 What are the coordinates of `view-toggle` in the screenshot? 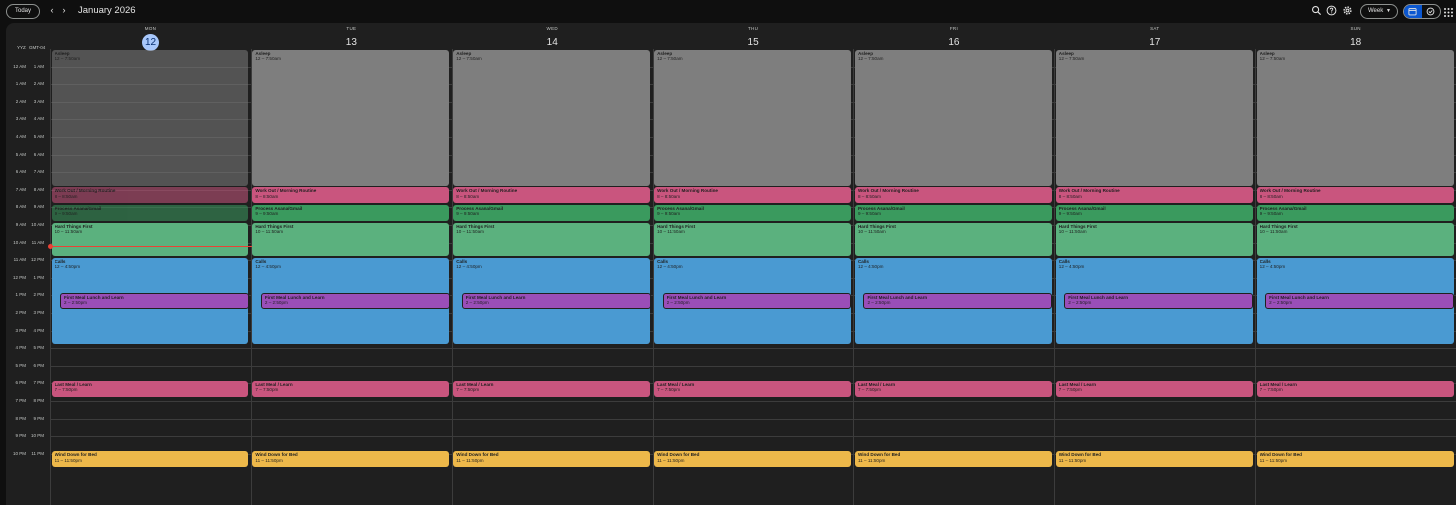 It's located at (1422, 11).